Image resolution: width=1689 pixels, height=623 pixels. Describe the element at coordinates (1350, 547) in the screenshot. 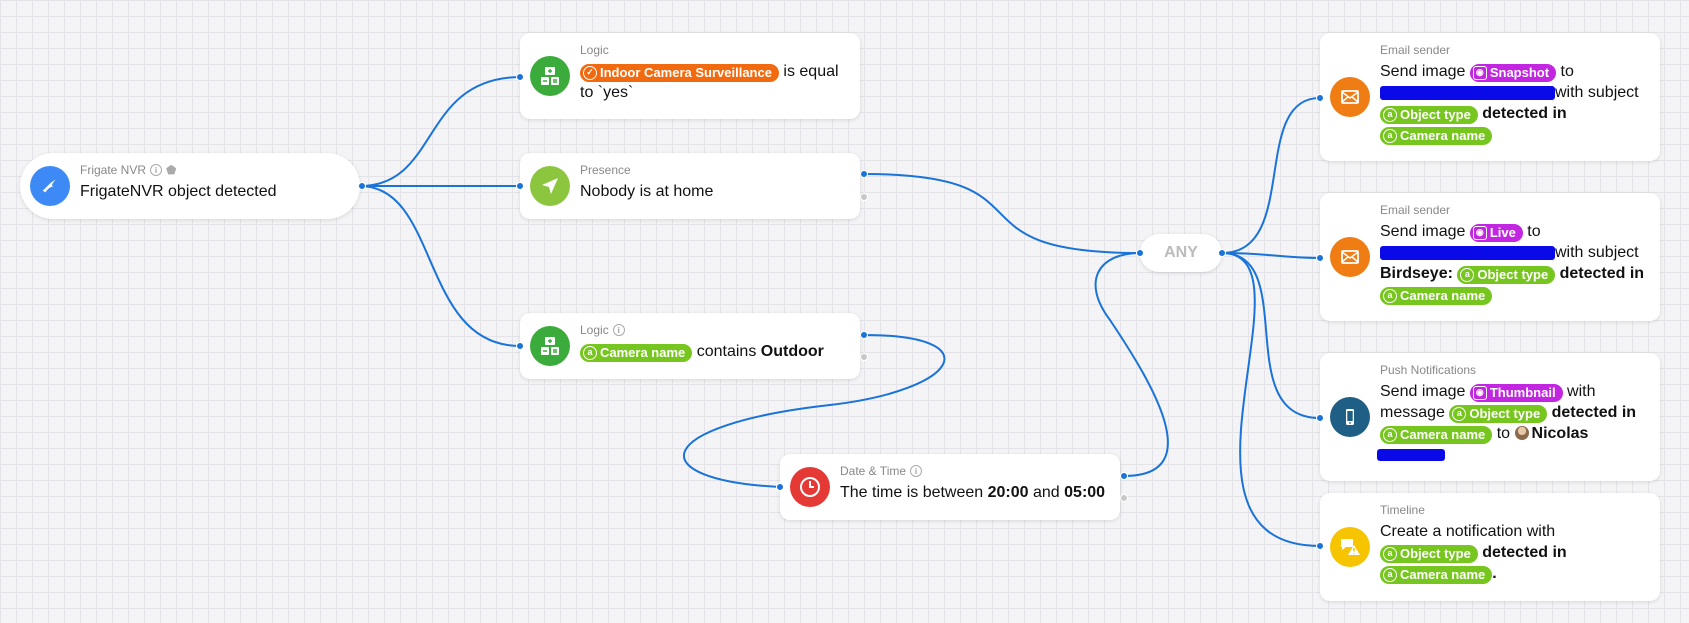

I see `timeline-alert-icon` at that location.